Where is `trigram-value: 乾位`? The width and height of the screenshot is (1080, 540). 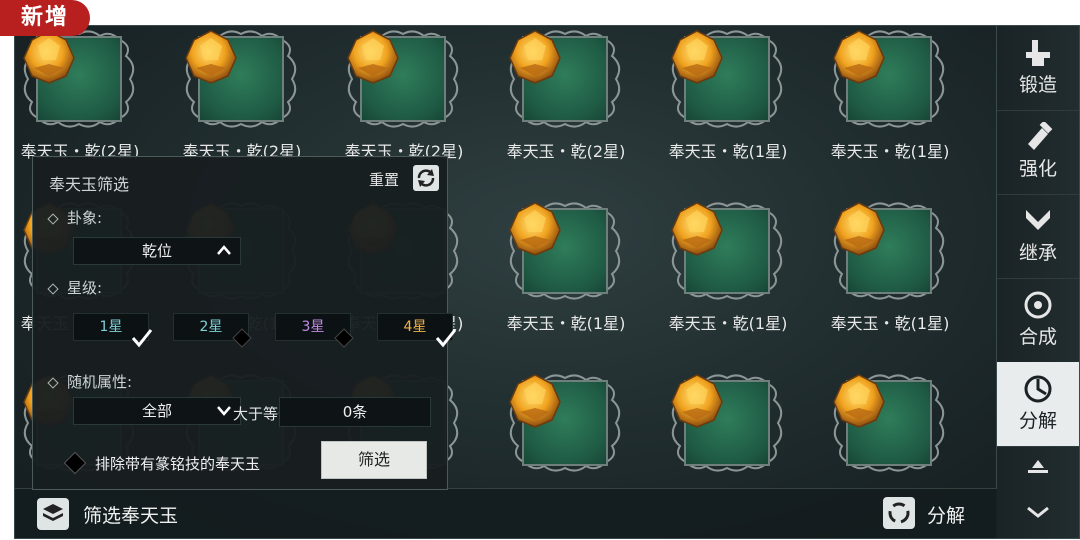
trigram-value: 乾位 is located at coordinates (156, 251).